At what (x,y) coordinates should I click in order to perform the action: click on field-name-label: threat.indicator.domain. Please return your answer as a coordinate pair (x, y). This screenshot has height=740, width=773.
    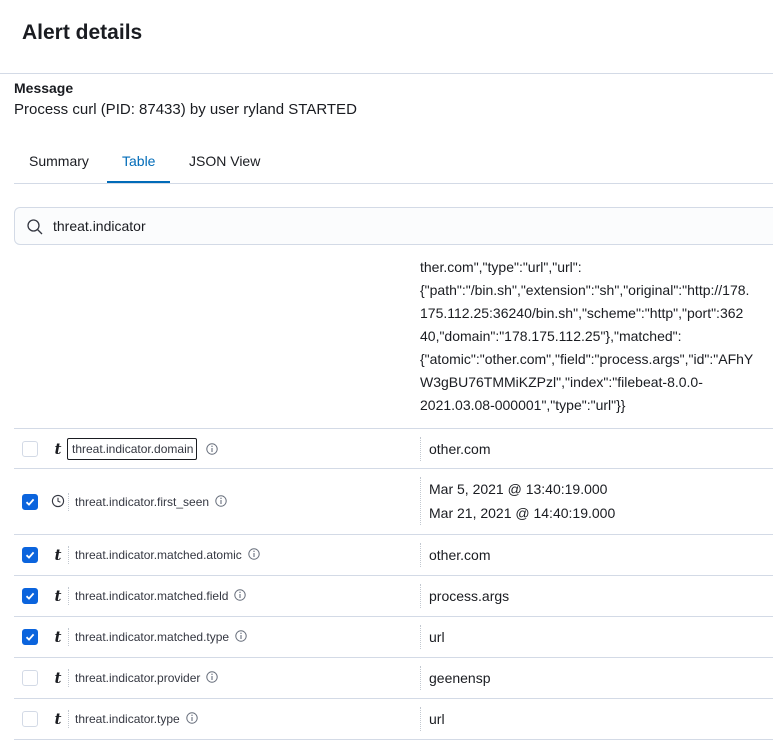
    Looking at the image, I should click on (133, 449).